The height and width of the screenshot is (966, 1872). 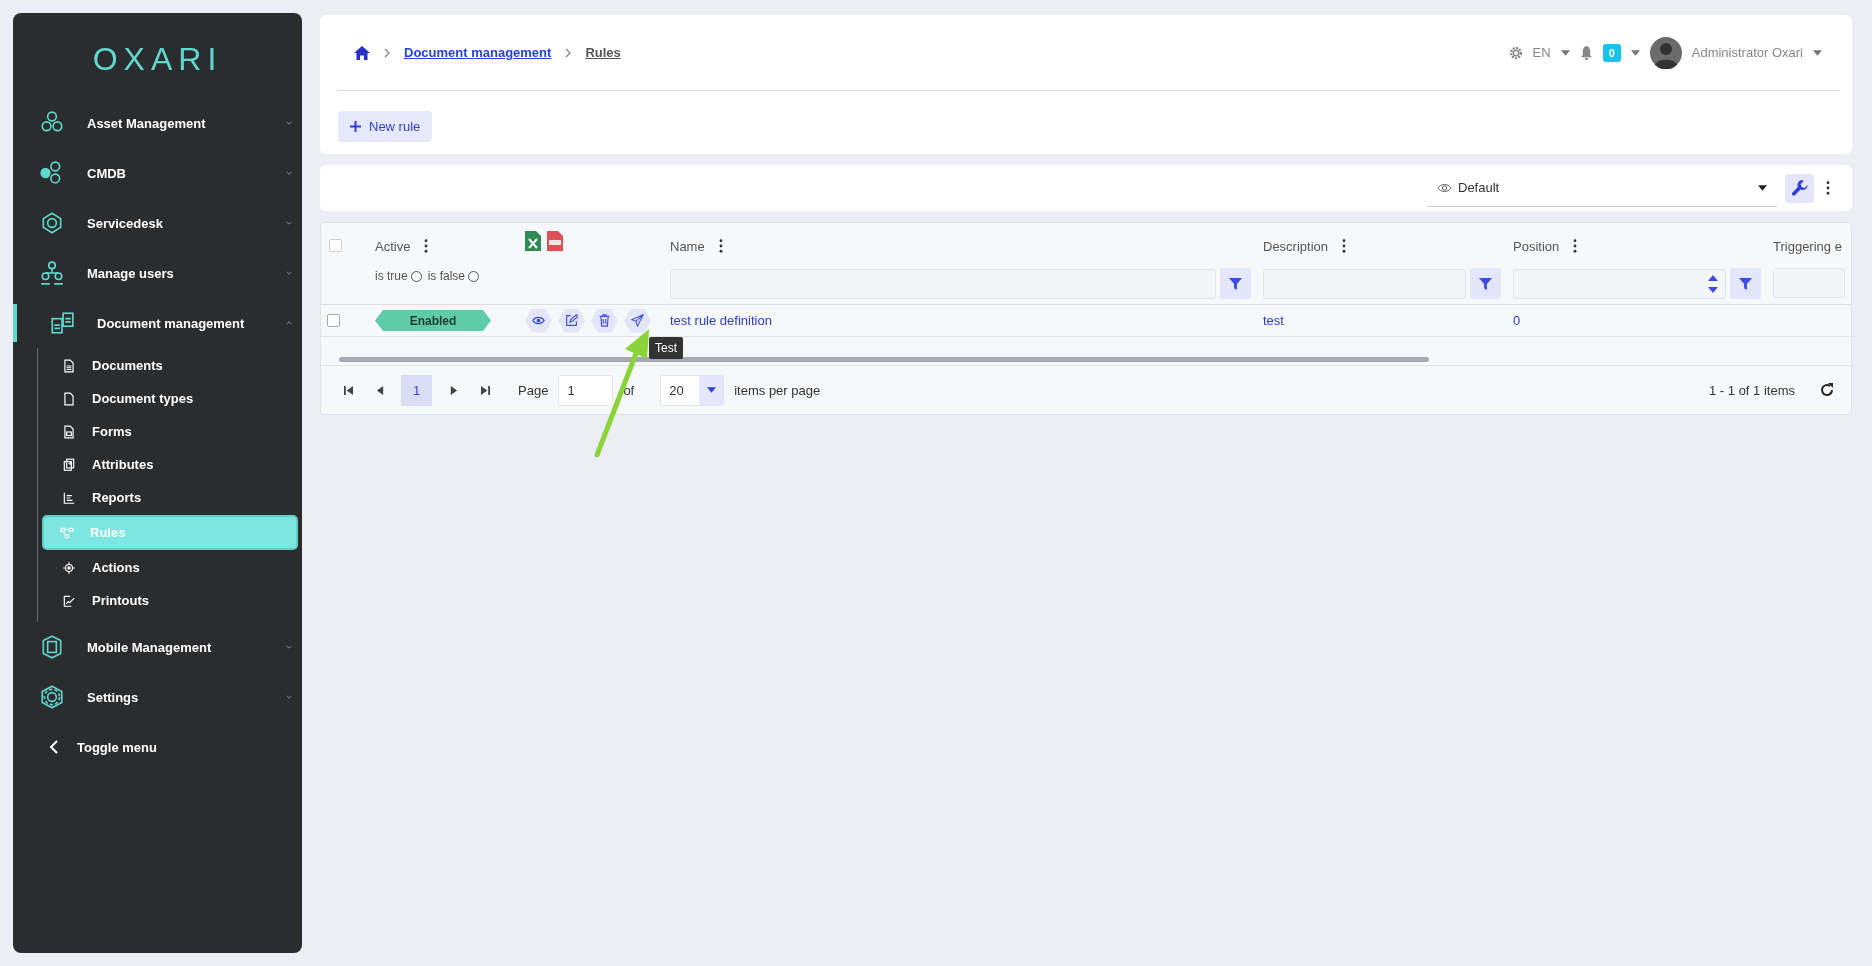 I want to click on toggle-menu: Toggle menu, so click(x=157, y=747).